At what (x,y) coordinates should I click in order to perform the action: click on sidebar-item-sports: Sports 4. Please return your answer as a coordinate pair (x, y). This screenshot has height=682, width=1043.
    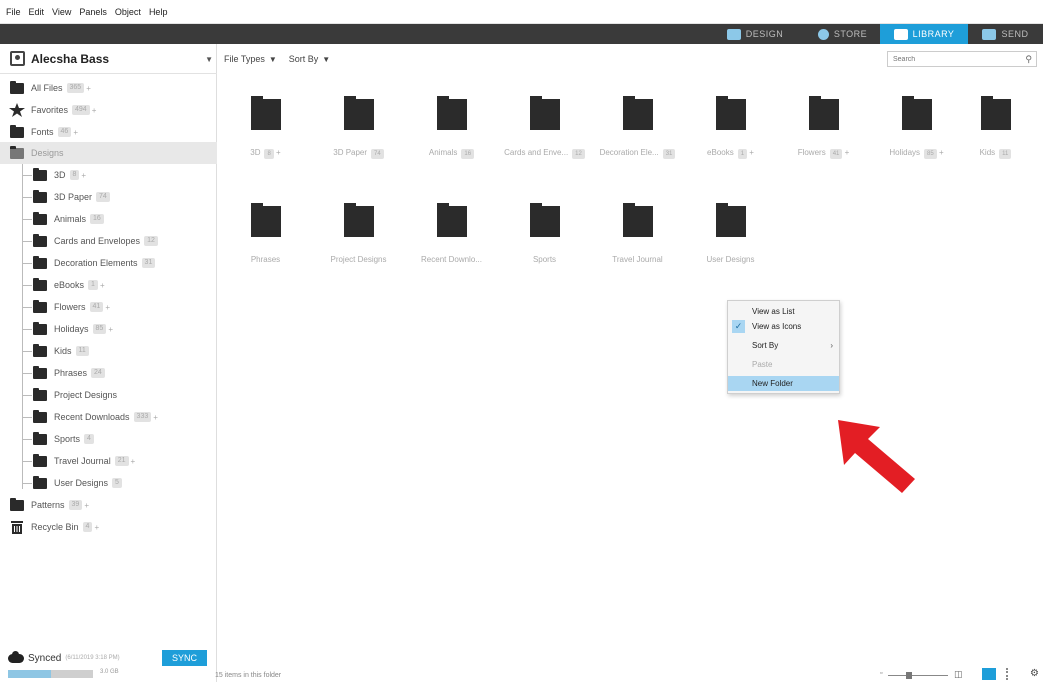
    Looking at the image, I should click on (108, 439).